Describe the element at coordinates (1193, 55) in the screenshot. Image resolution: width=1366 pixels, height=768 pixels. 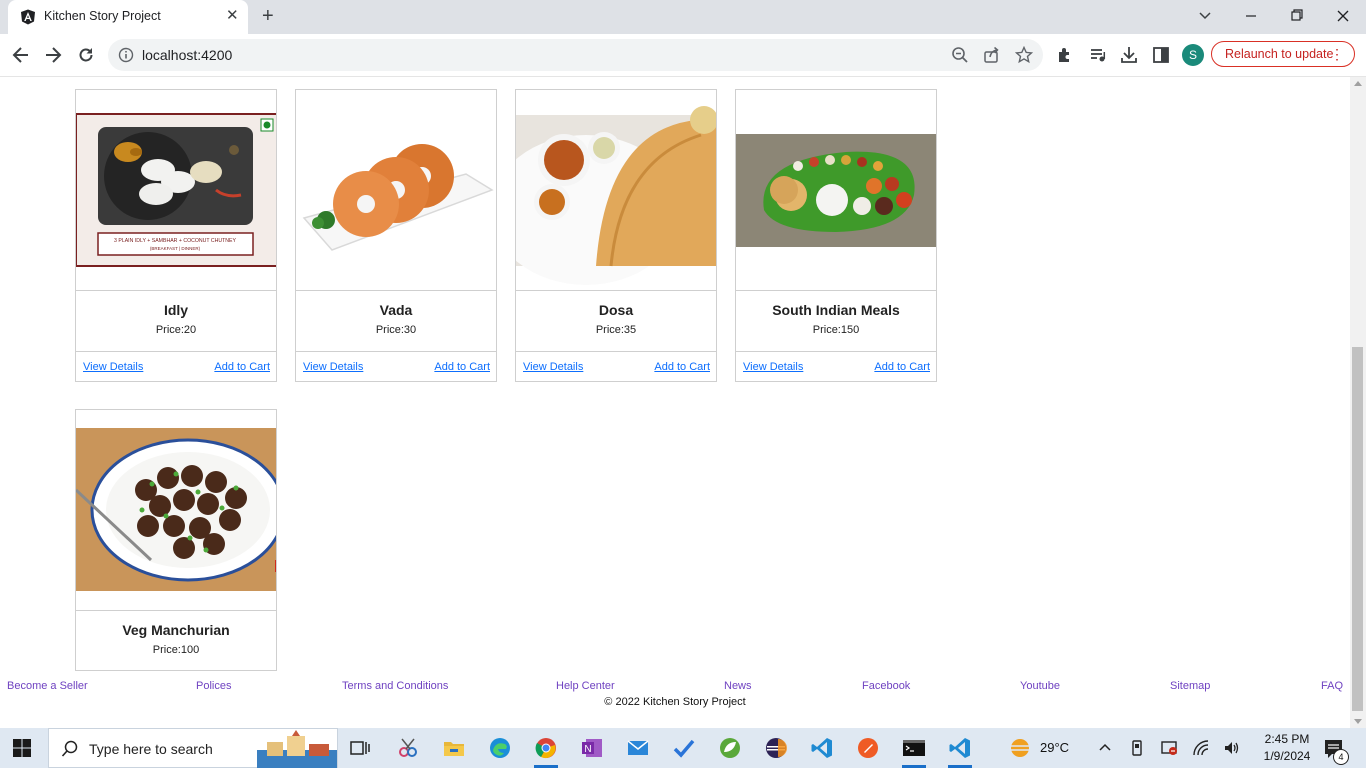
I see `profile-avatar: S` at that location.